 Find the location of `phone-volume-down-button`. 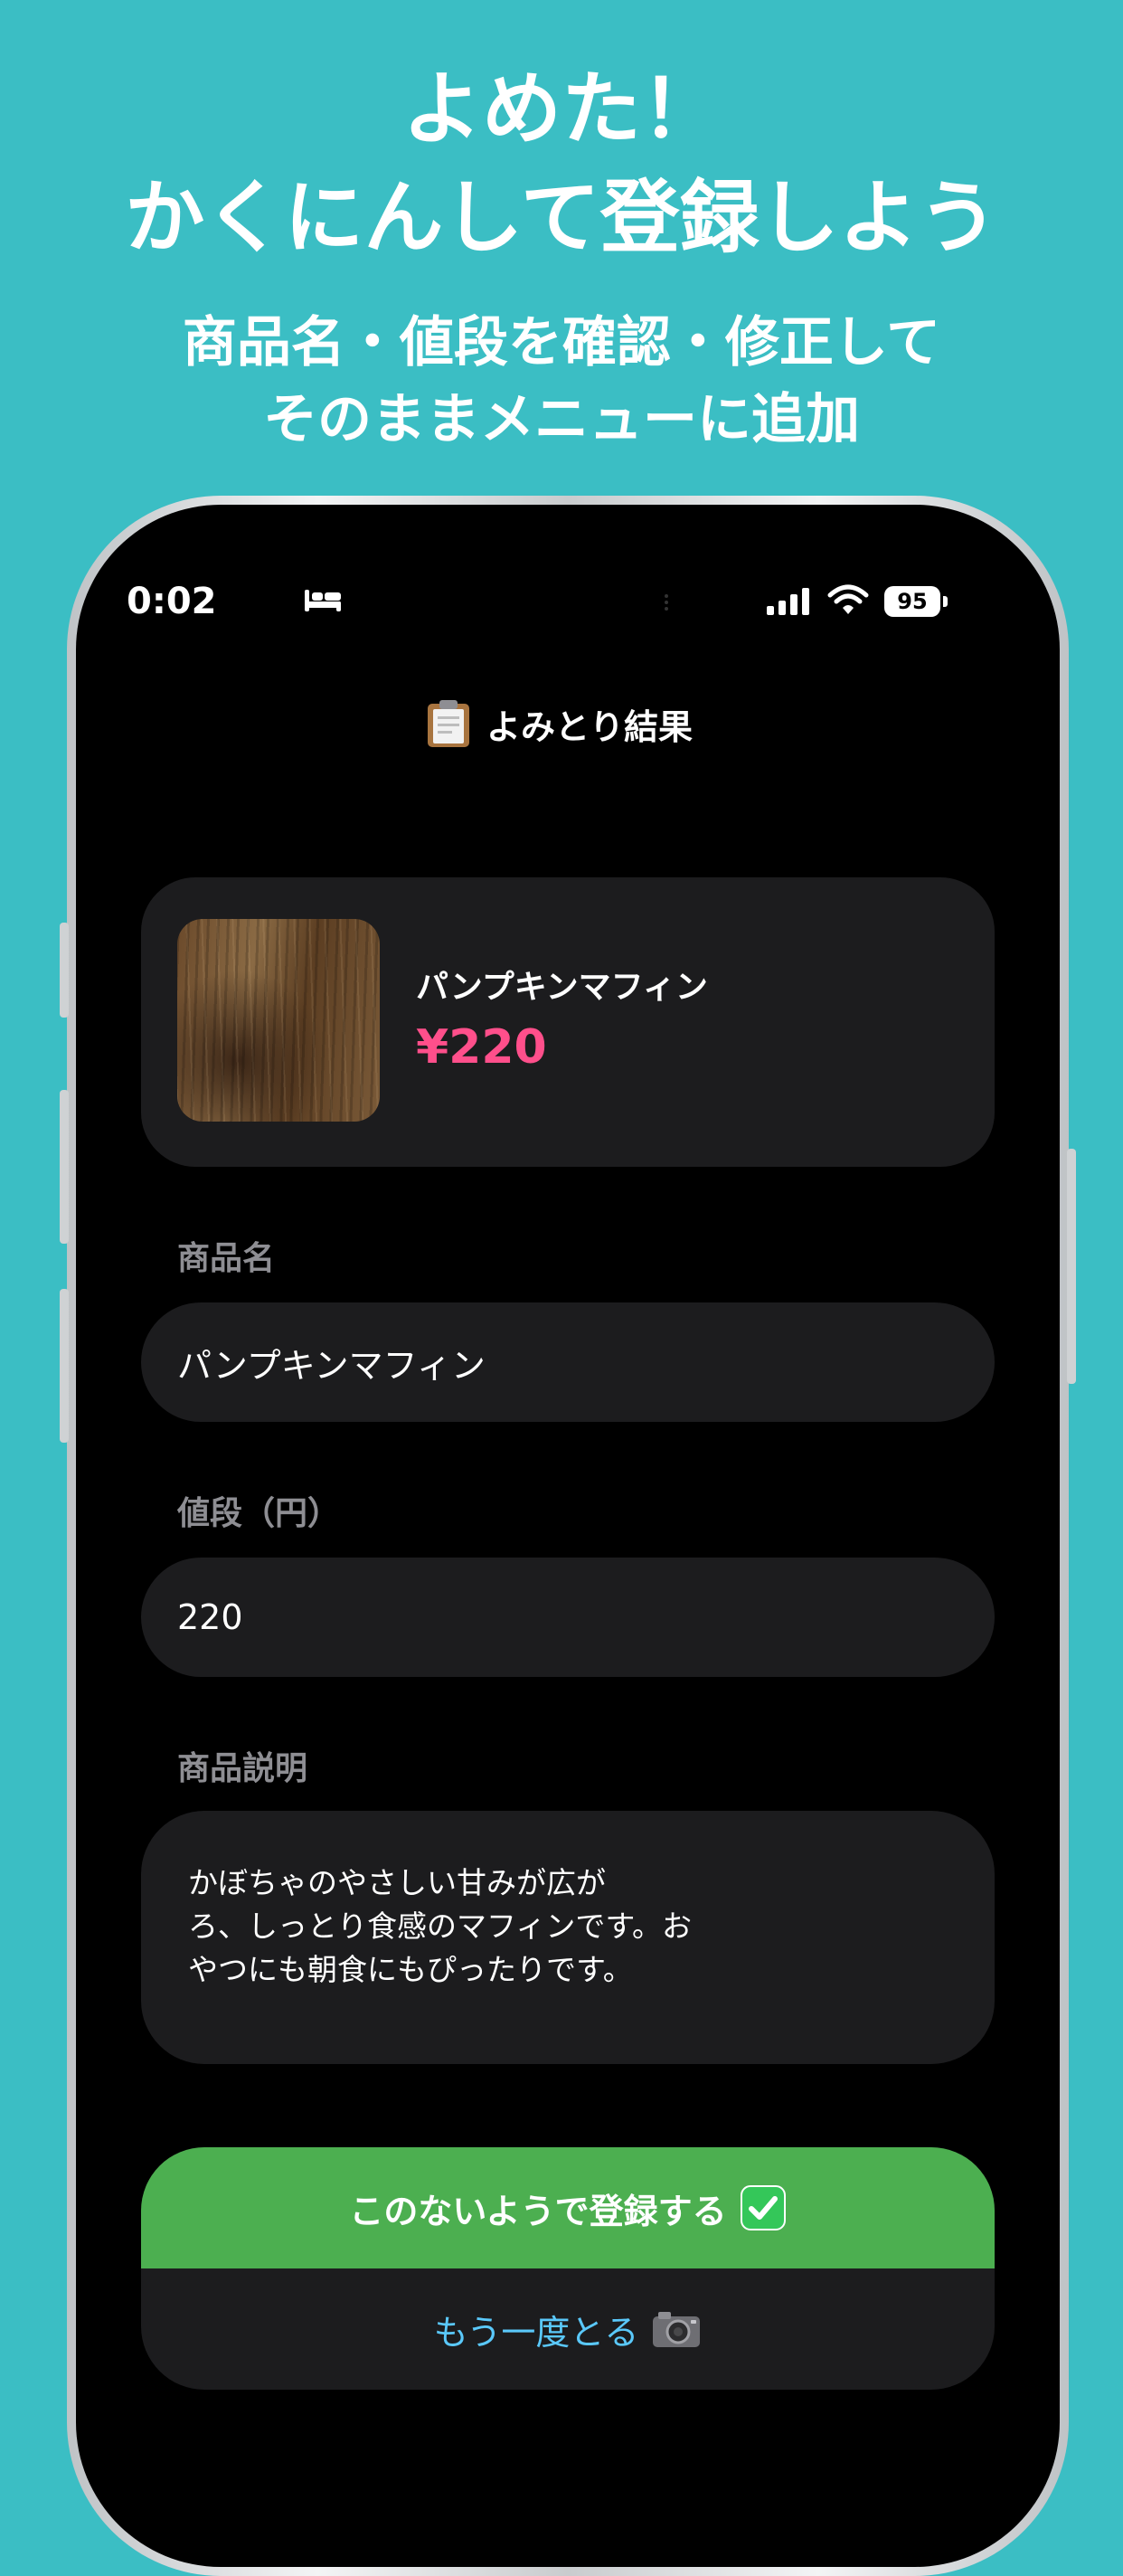

phone-volume-down-button is located at coordinates (64, 1366).